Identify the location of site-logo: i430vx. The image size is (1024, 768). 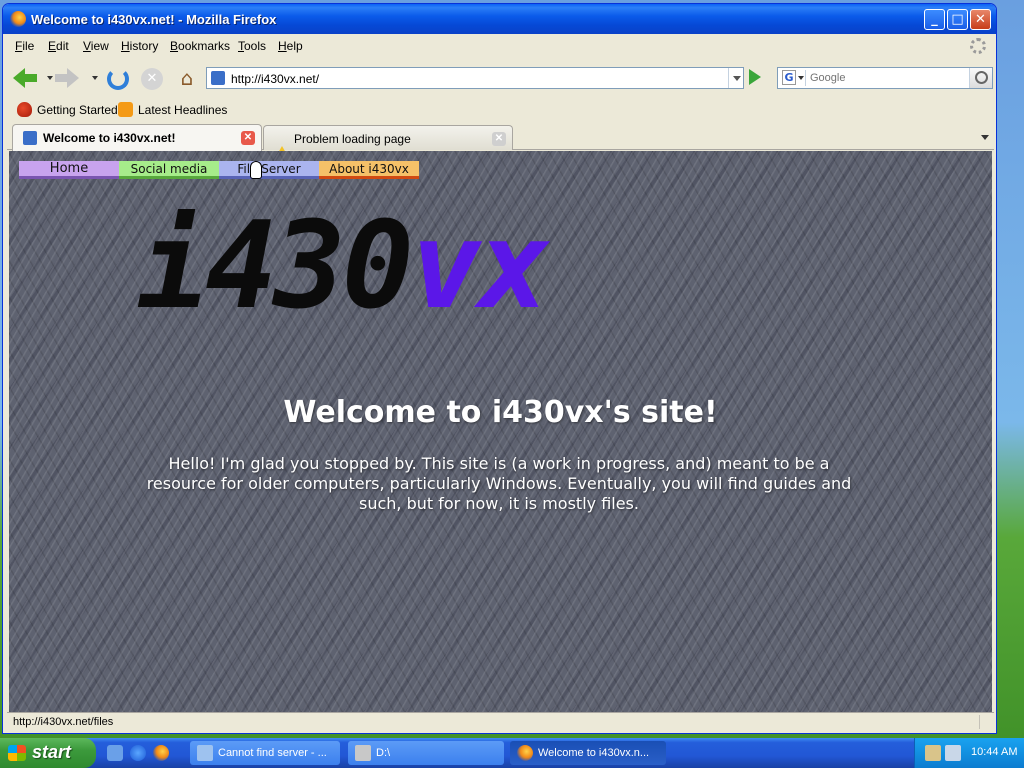
(502, 267).